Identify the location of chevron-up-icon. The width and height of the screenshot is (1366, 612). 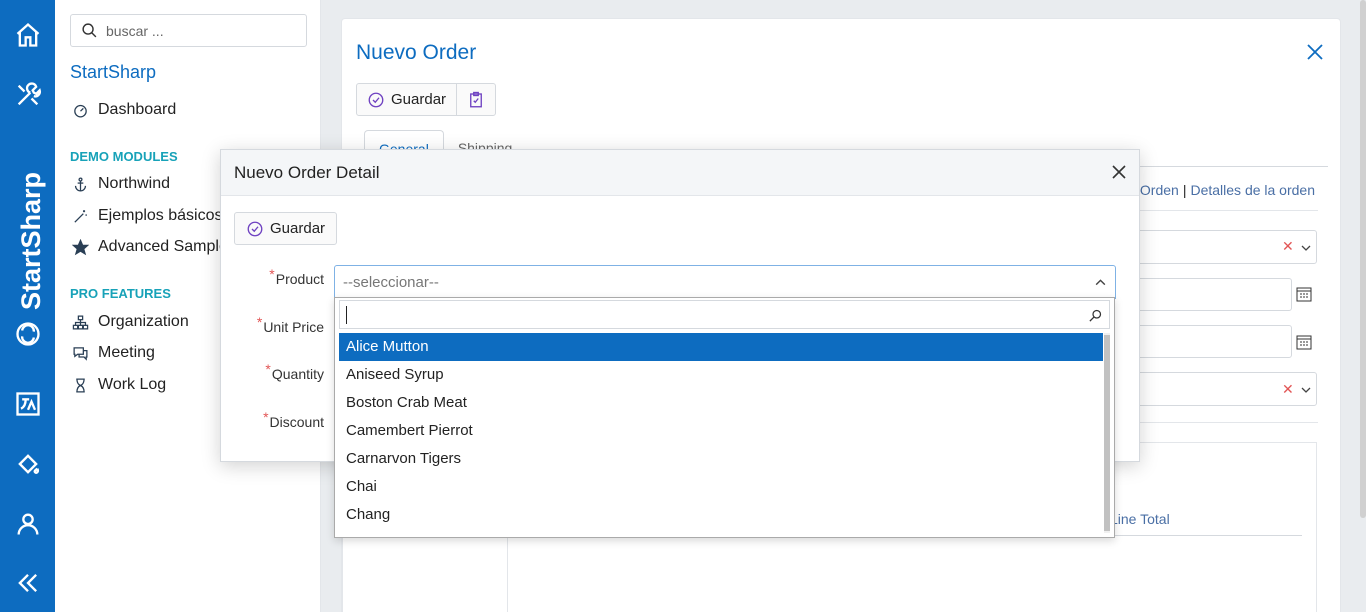
(1100, 282).